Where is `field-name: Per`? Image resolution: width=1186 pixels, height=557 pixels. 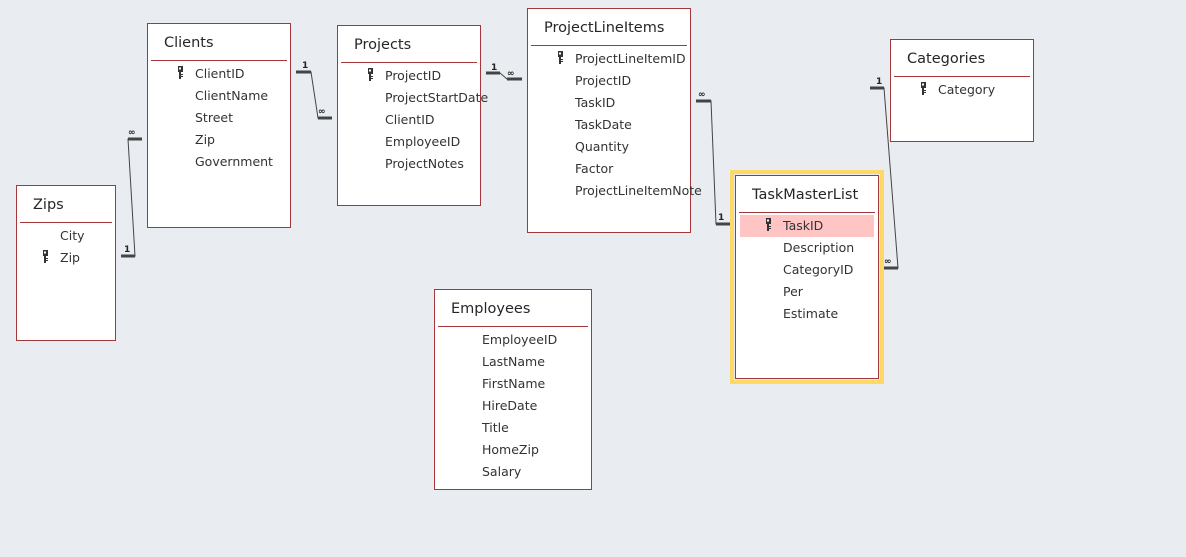 field-name: Per is located at coordinates (793, 291).